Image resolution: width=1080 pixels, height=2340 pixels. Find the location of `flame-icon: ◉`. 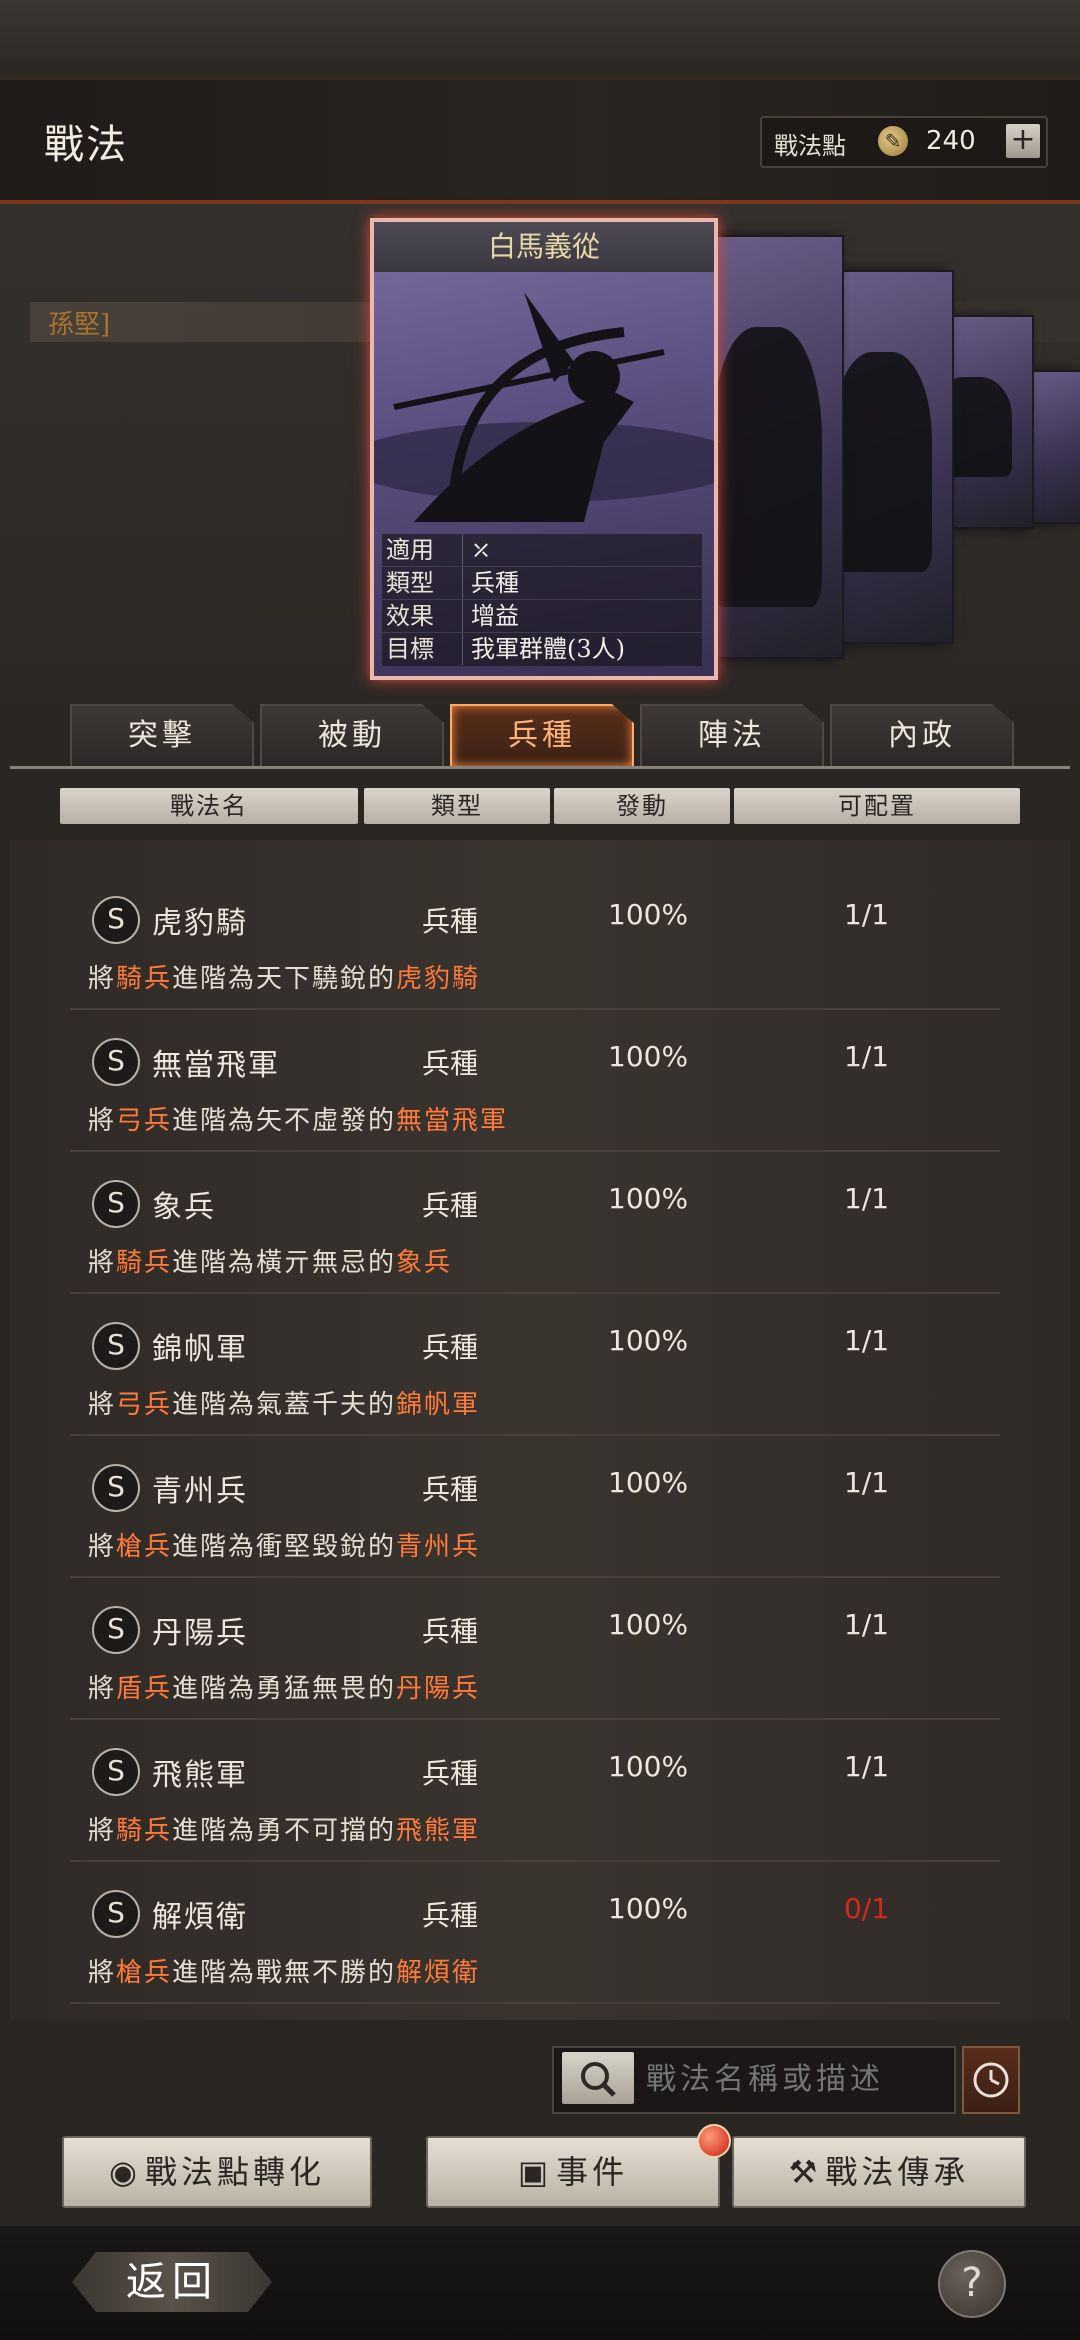

flame-icon: ◉ is located at coordinates (125, 2172).